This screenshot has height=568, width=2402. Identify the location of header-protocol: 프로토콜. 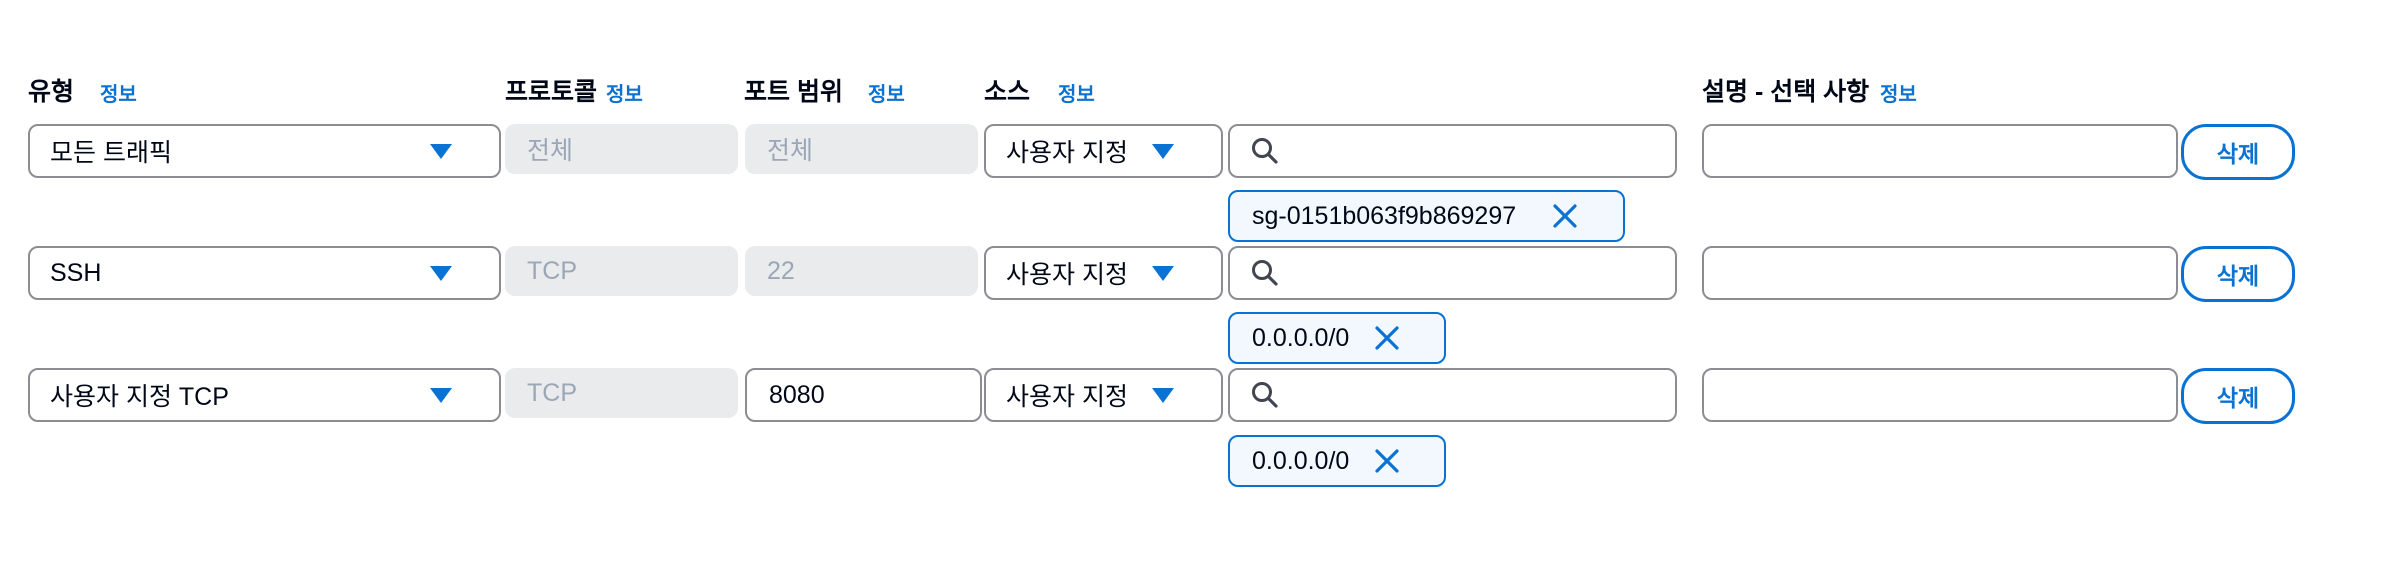
(551, 92).